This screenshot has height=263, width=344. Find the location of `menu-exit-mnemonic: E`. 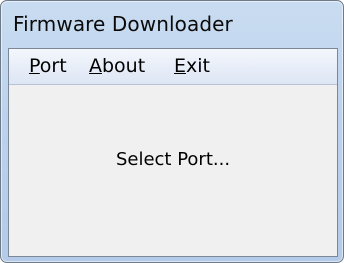

menu-exit-mnemonic: E is located at coordinates (180, 66).